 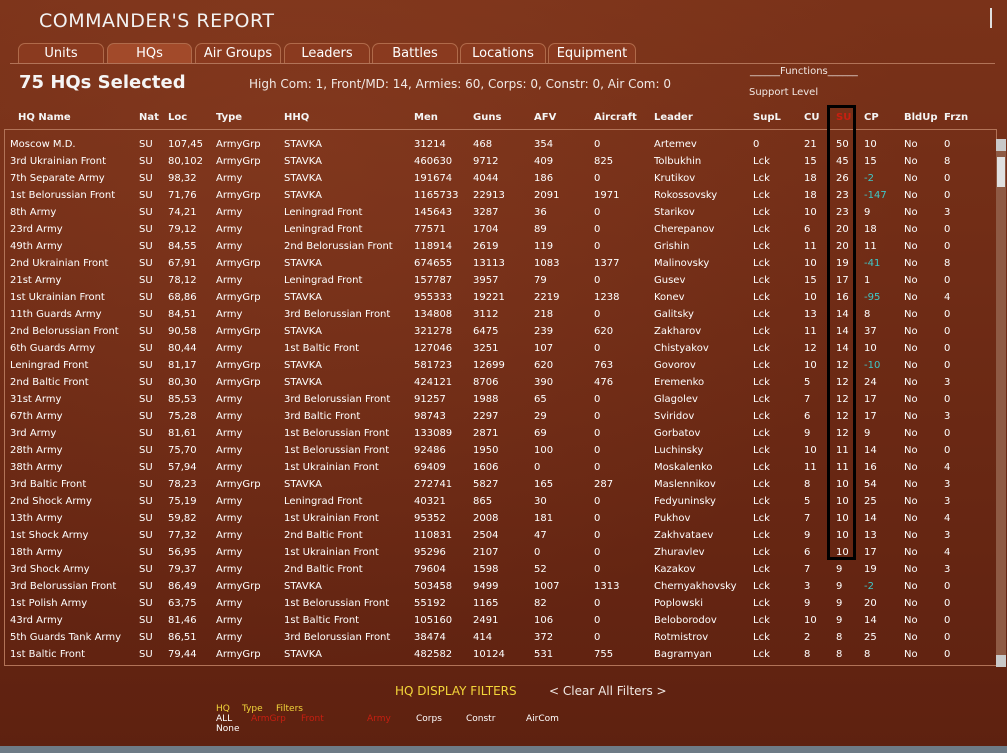 What do you see at coordinates (483, 144) in the screenshot?
I see `cell-guns: 468` at bounding box center [483, 144].